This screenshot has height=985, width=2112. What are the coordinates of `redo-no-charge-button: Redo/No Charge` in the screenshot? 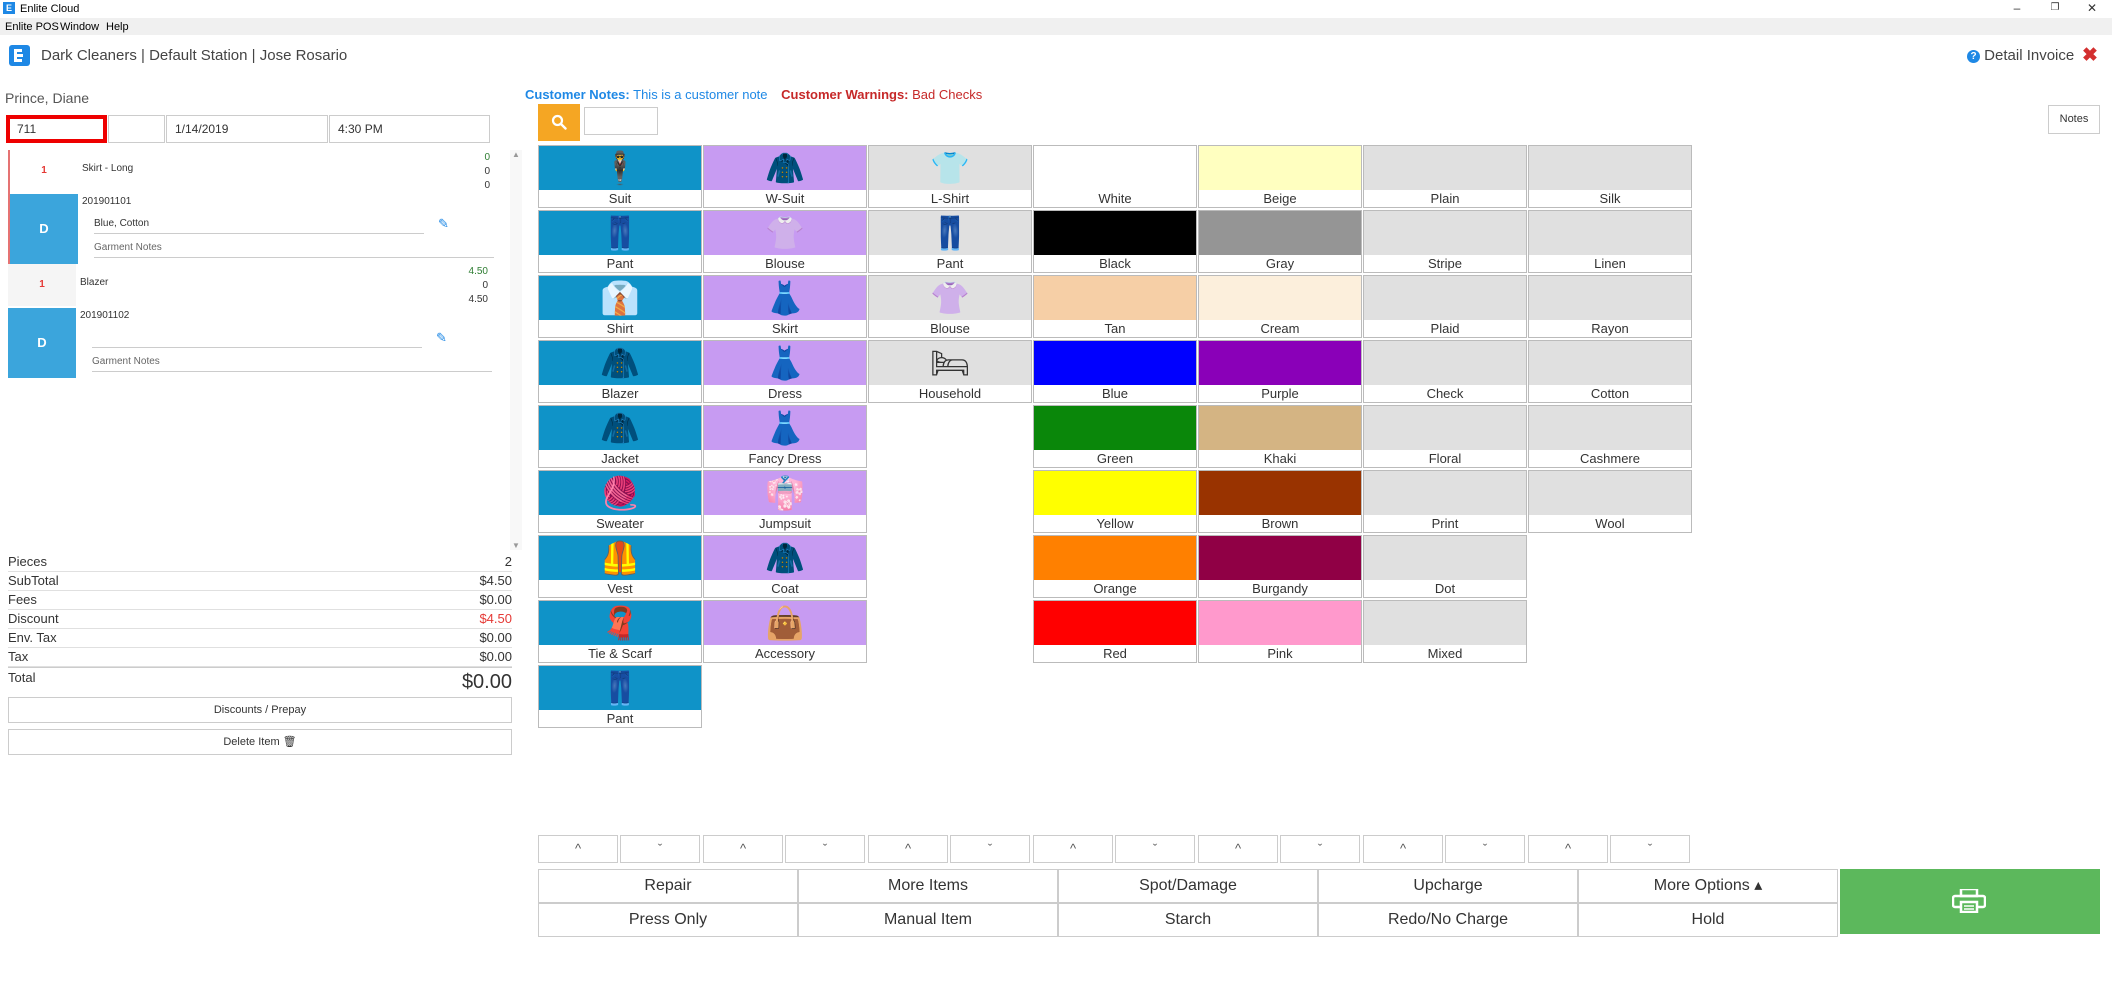 It's located at (1448, 920).